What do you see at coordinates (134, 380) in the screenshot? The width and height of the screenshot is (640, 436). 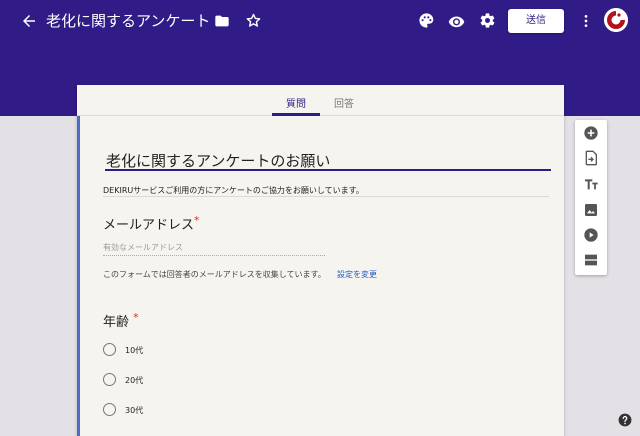 I see `option-label: 20代` at bounding box center [134, 380].